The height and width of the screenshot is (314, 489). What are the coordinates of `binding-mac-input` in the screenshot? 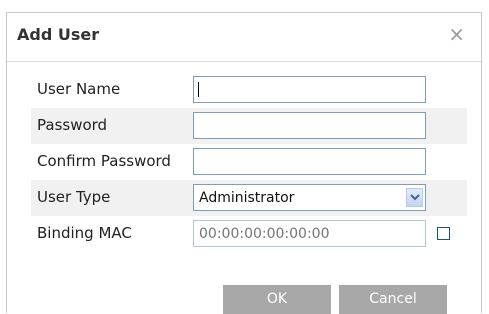 It's located at (309, 233).